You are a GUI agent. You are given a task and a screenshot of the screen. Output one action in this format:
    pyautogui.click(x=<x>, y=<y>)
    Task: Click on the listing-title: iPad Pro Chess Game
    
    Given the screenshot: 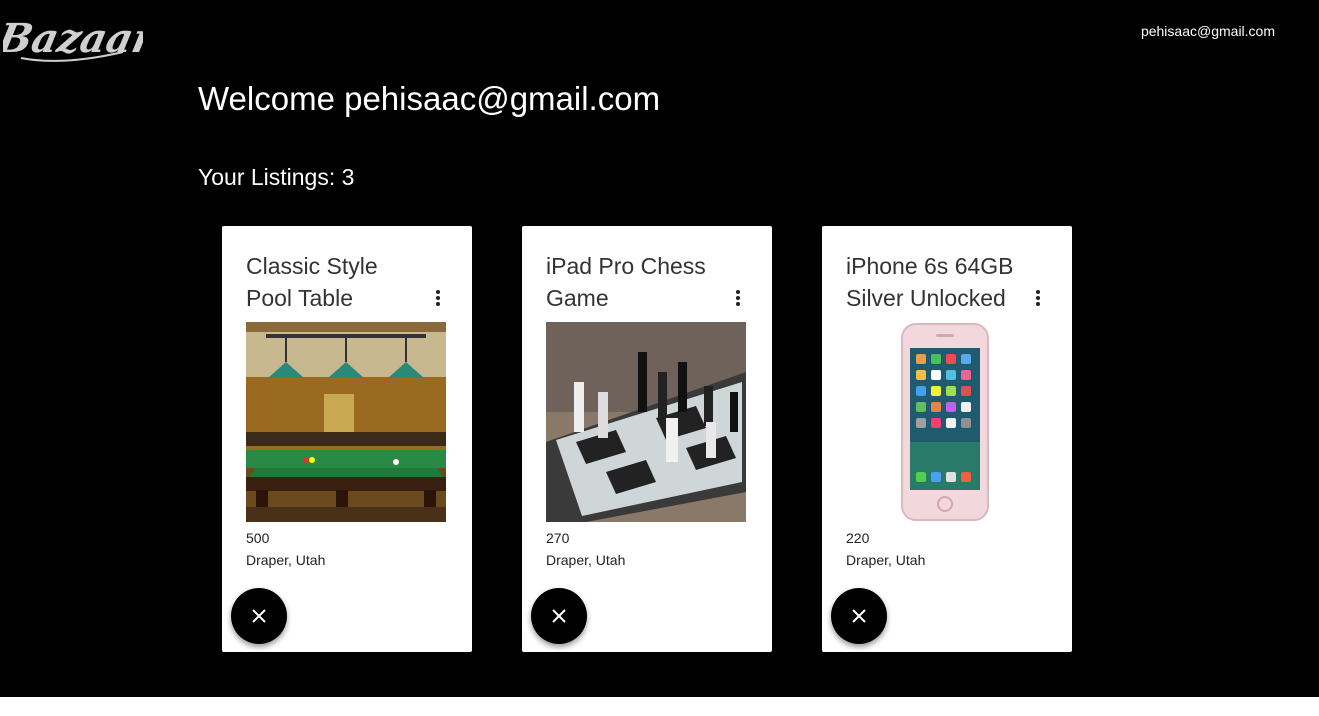 What is the action you would take?
    pyautogui.click(x=626, y=282)
    